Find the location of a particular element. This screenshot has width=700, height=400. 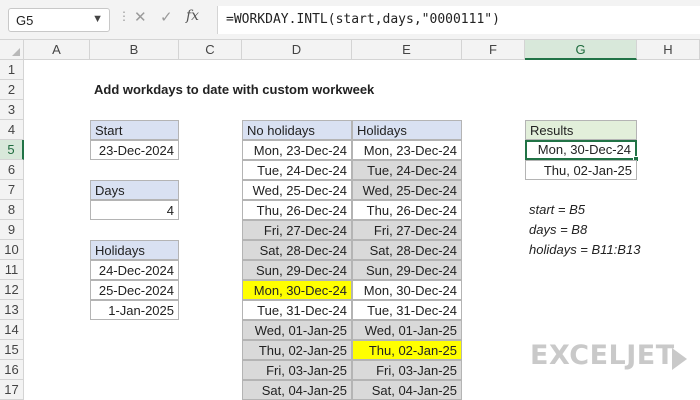

note-start: start = B5 is located at coordinates (605, 210).